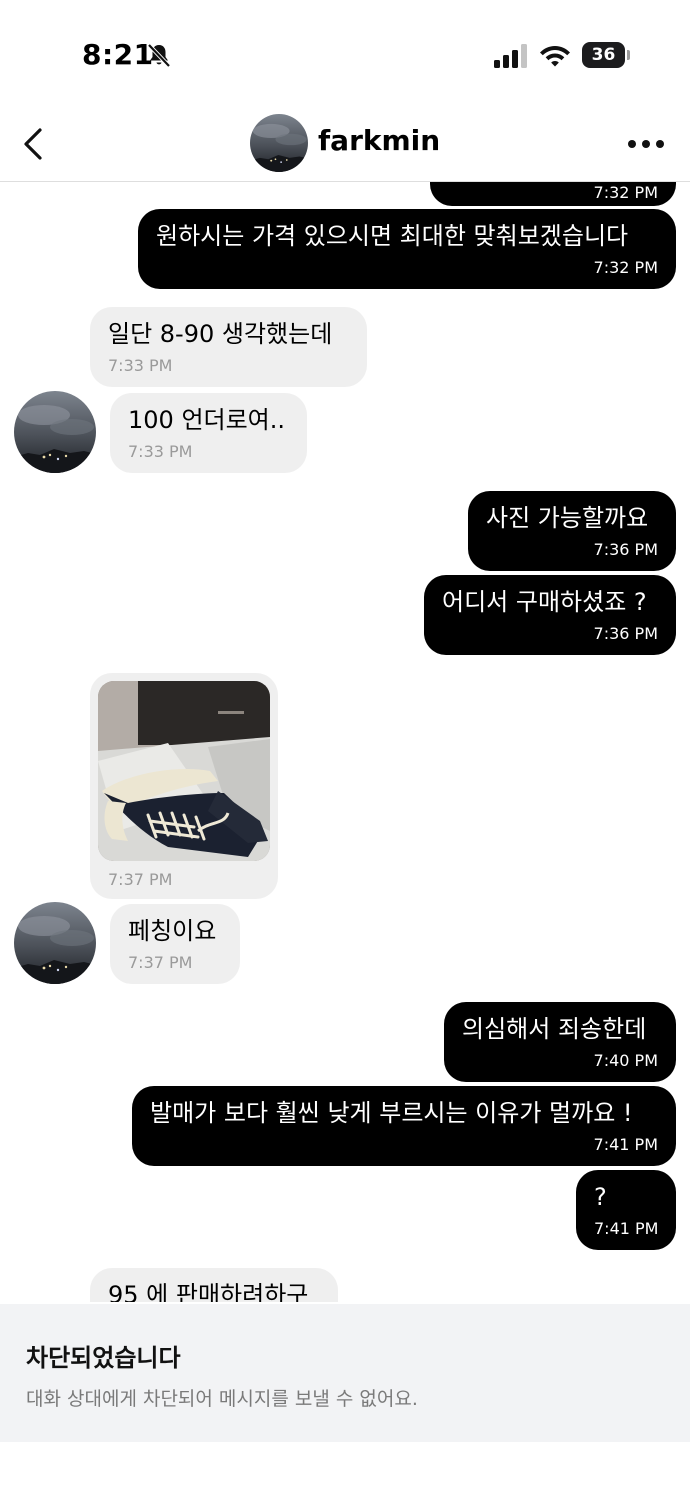 Image resolution: width=690 pixels, height=1500 pixels. I want to click on message-bubble: 95 에 판매하려하구, so click(214, 1285).